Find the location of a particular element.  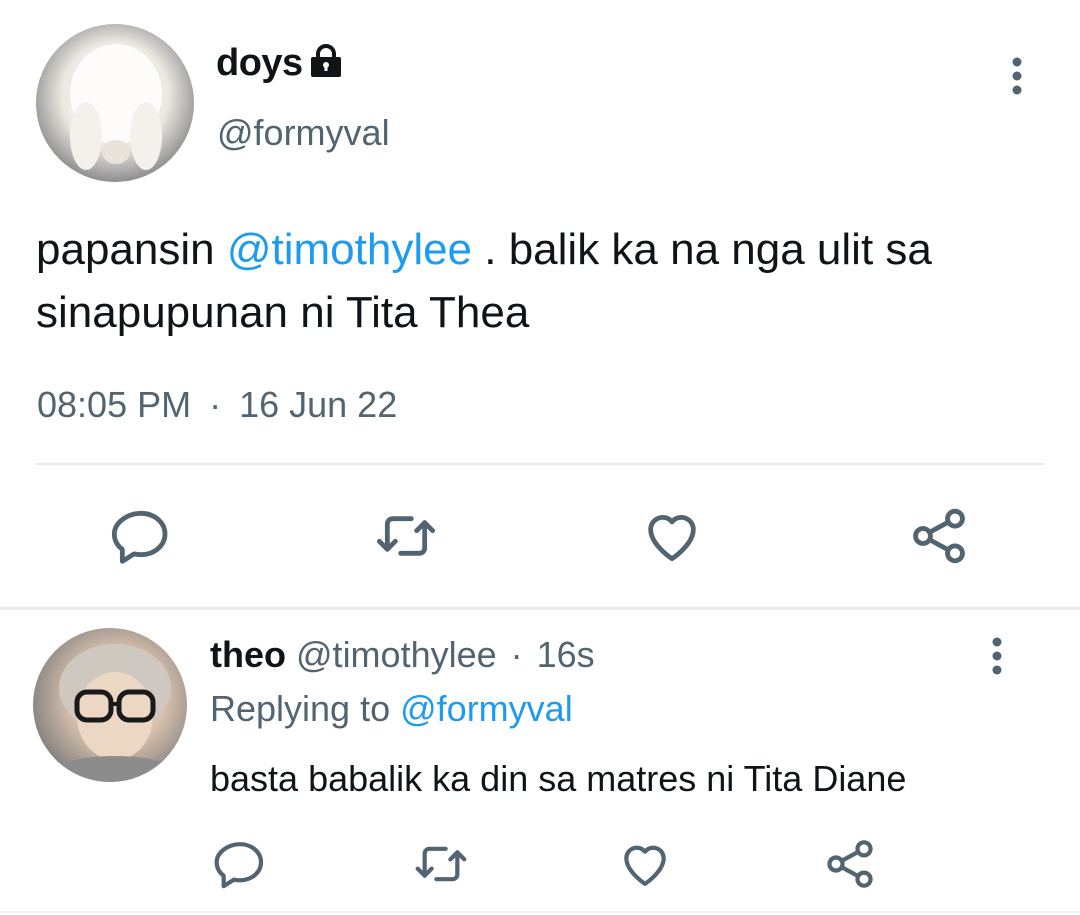

person-avatar-image is located at coordinates (115, 713).